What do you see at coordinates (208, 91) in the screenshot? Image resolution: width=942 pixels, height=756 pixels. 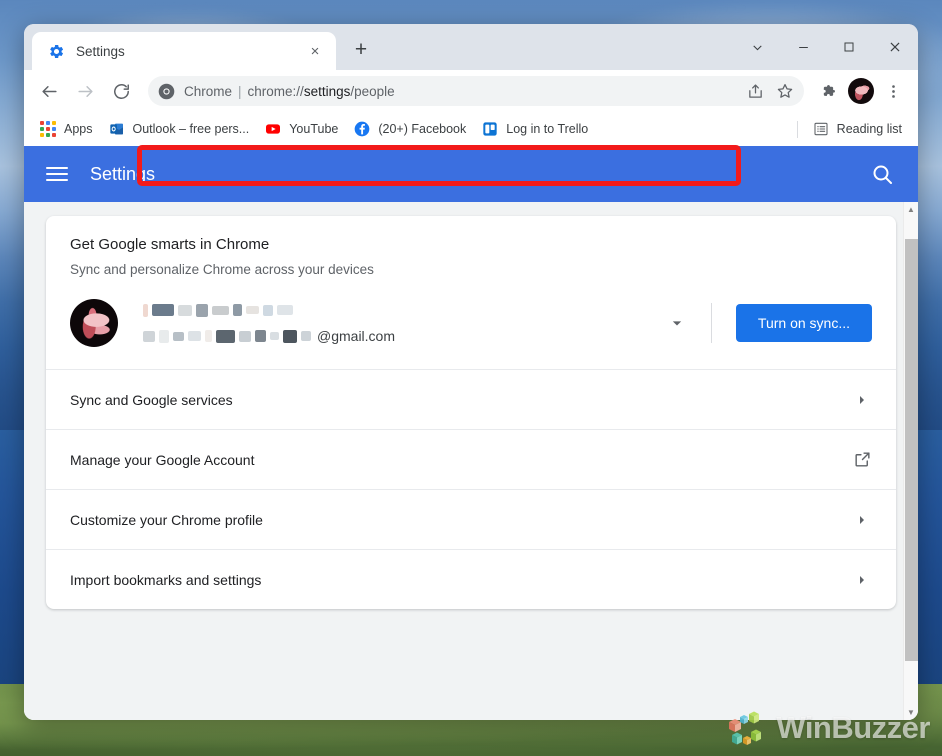 I see `omnibox-prefix: Chrome` at bounding box center [208, 91].